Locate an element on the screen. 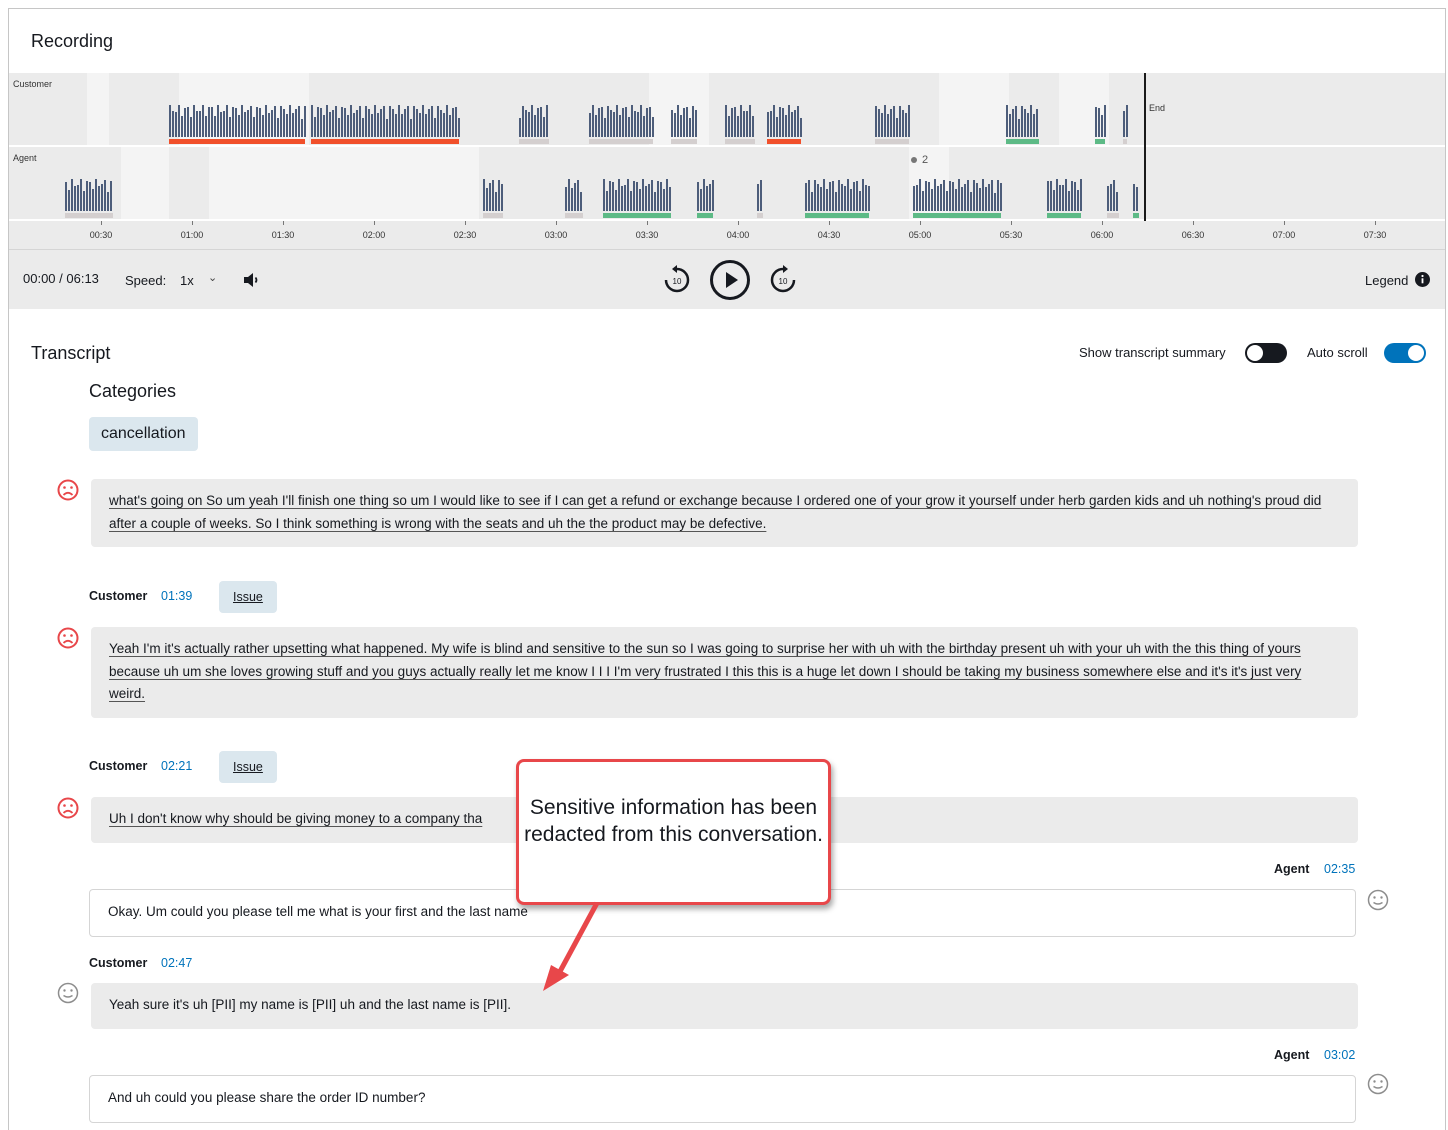 The image size is (1448, 1130). legend-link: Legend is located at coordinates (1386, 280).